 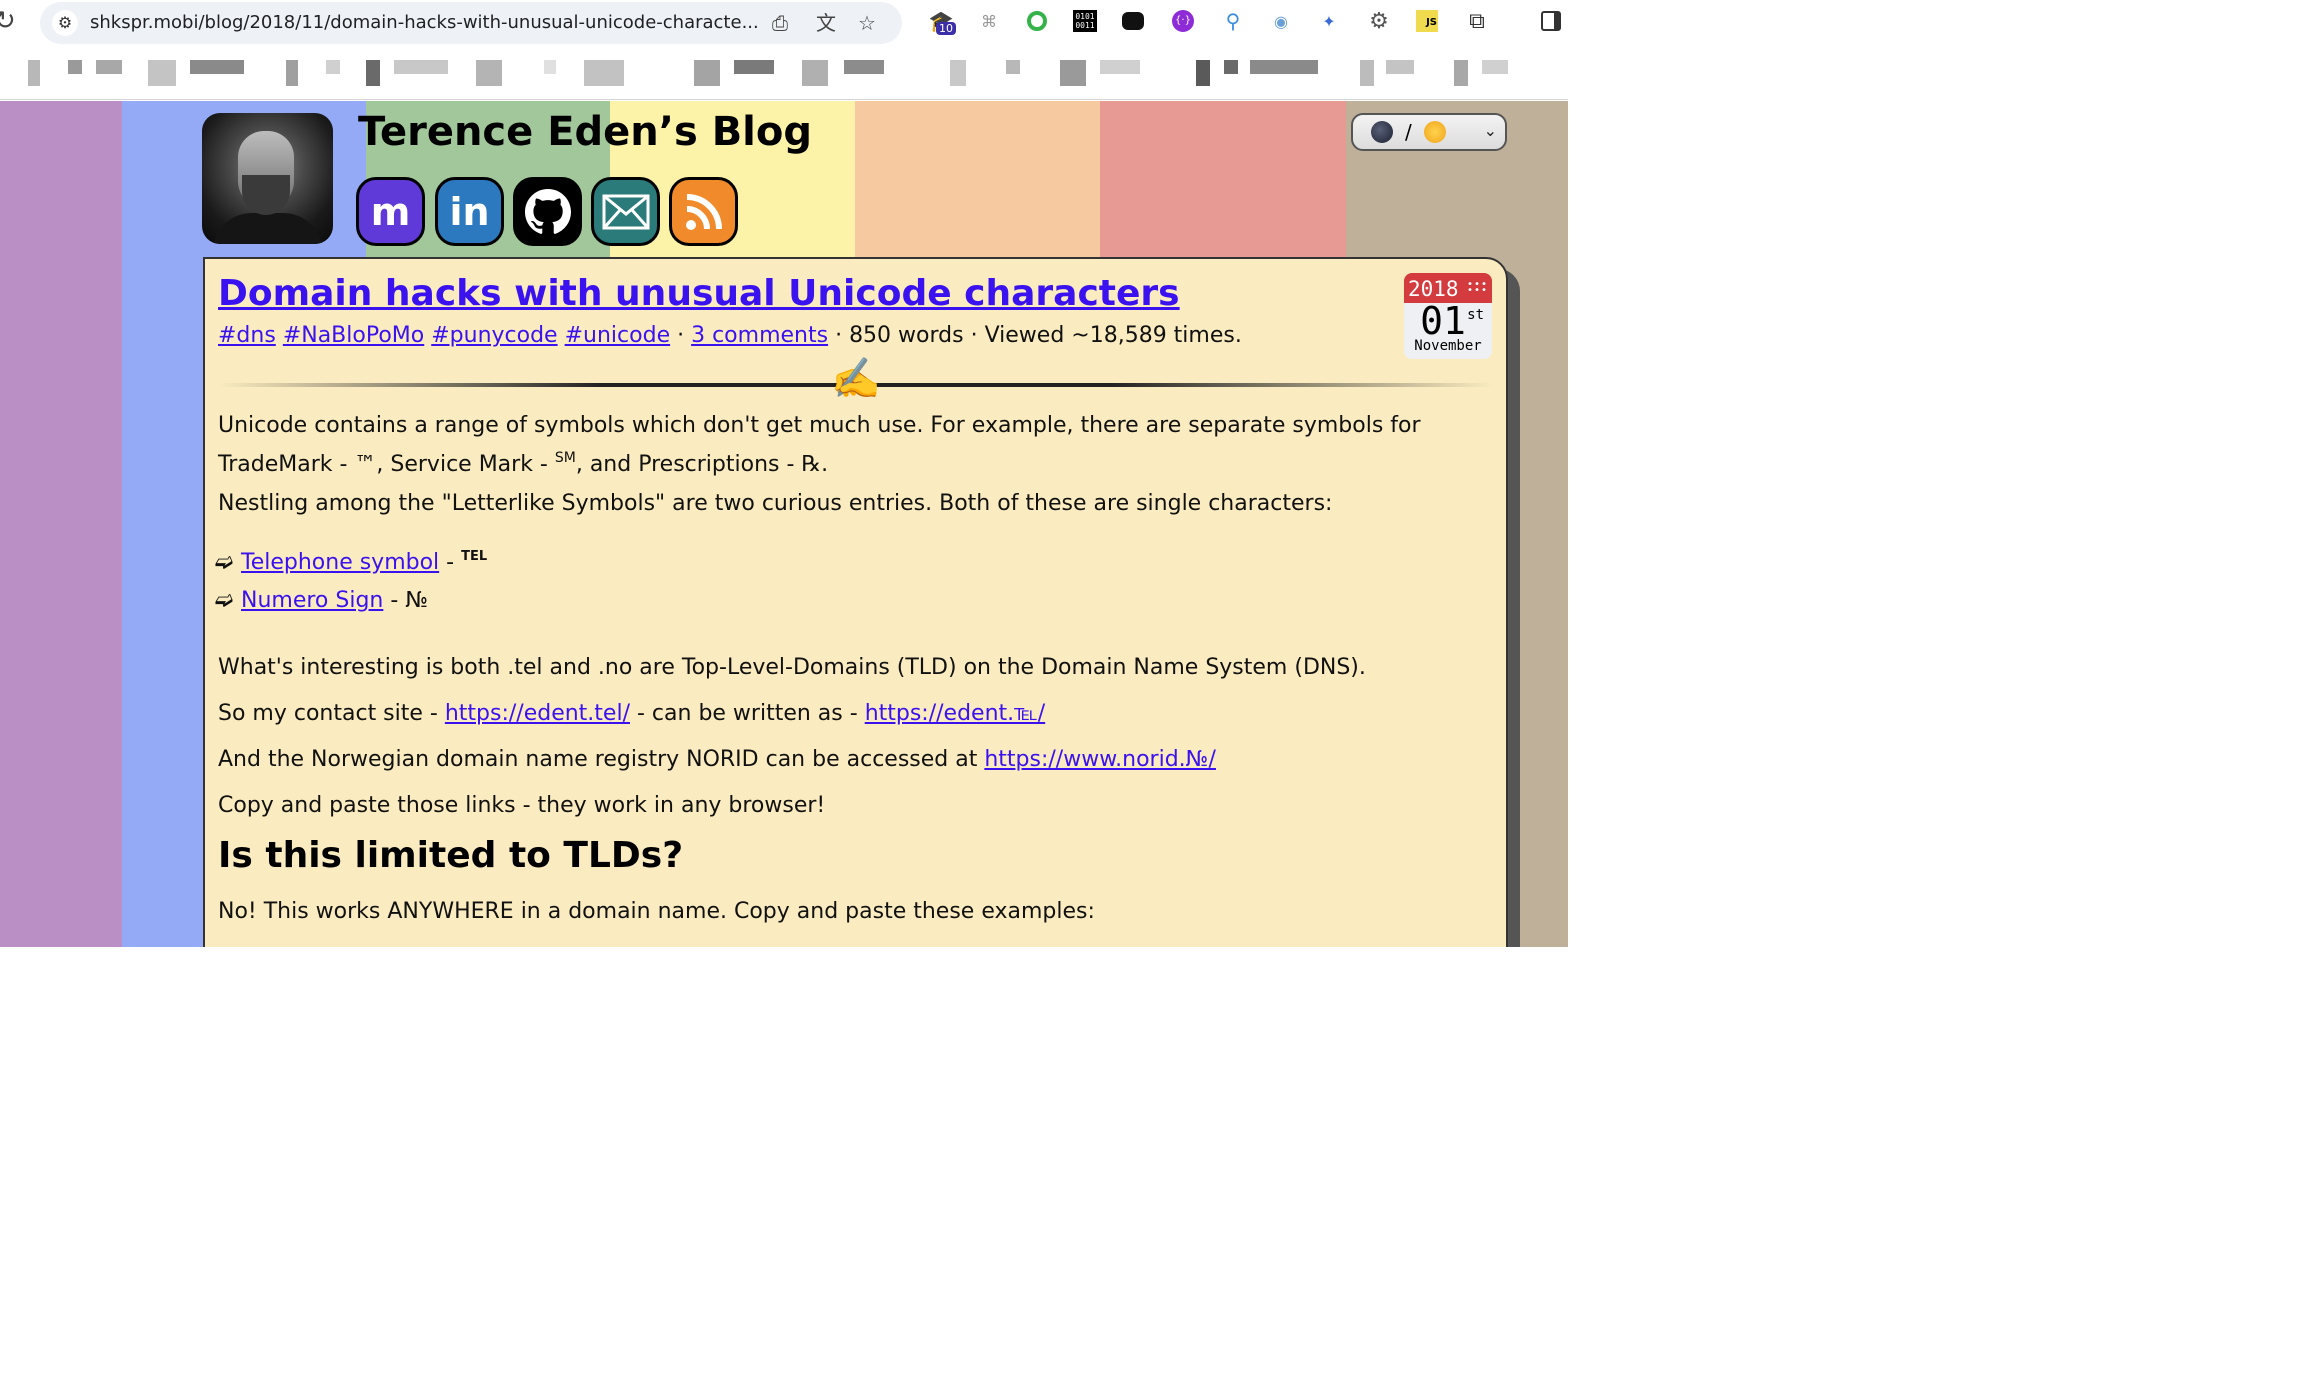 I want to click on service-mark-text: SM, so click(x=565, y=458).